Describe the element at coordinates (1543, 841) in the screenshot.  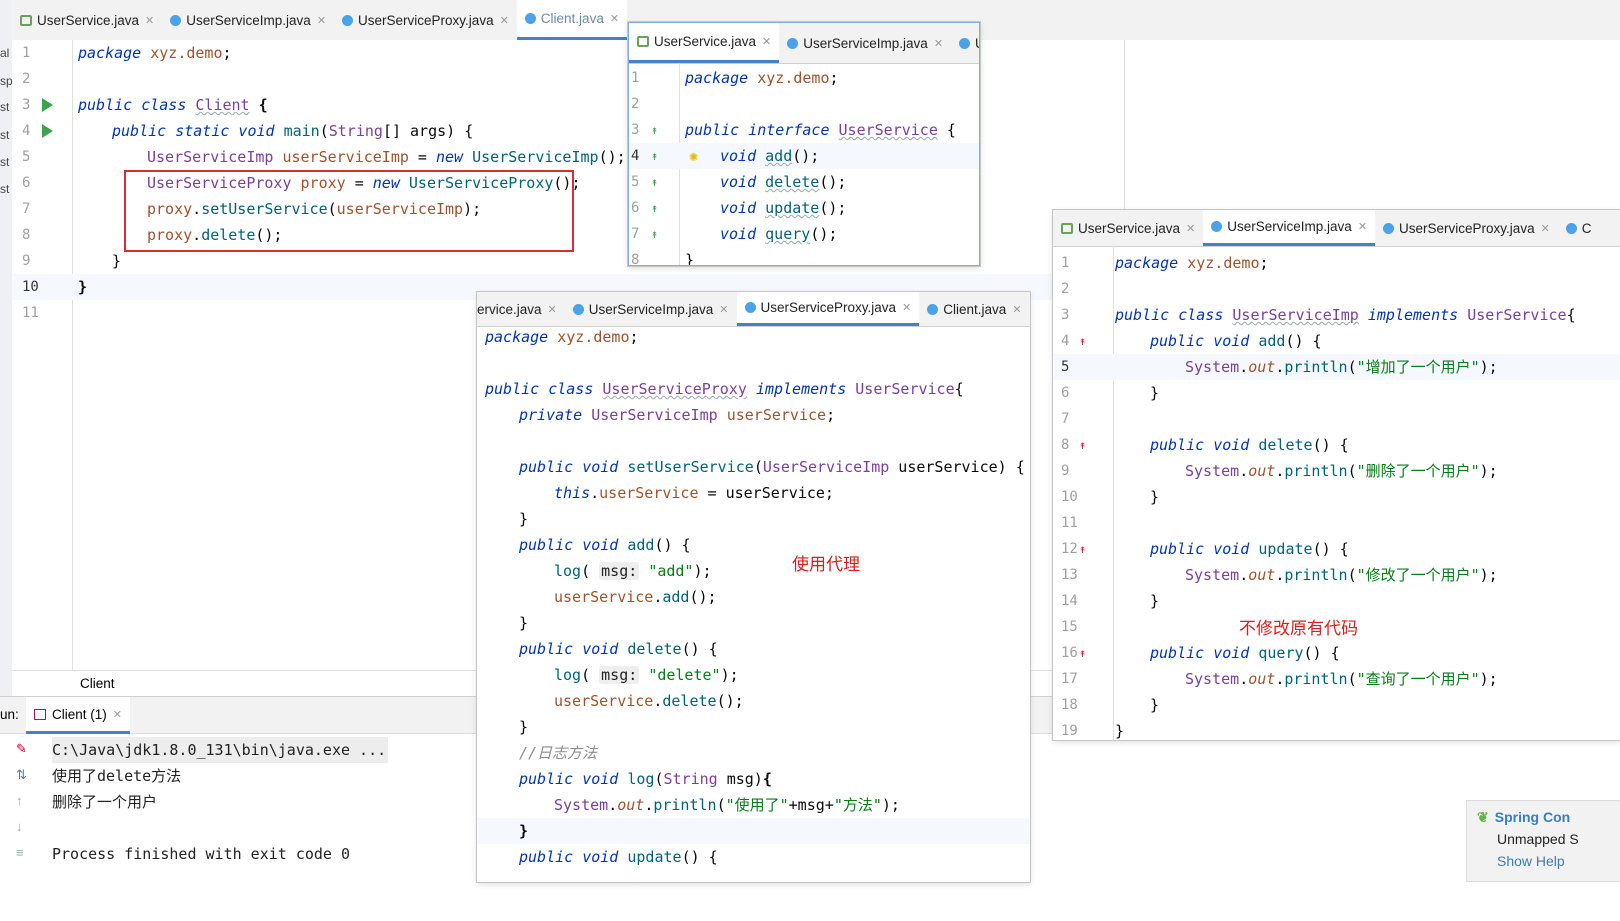
I see `spring-notification: ❦ Spring Con Unmapped S Show Help` at that location.